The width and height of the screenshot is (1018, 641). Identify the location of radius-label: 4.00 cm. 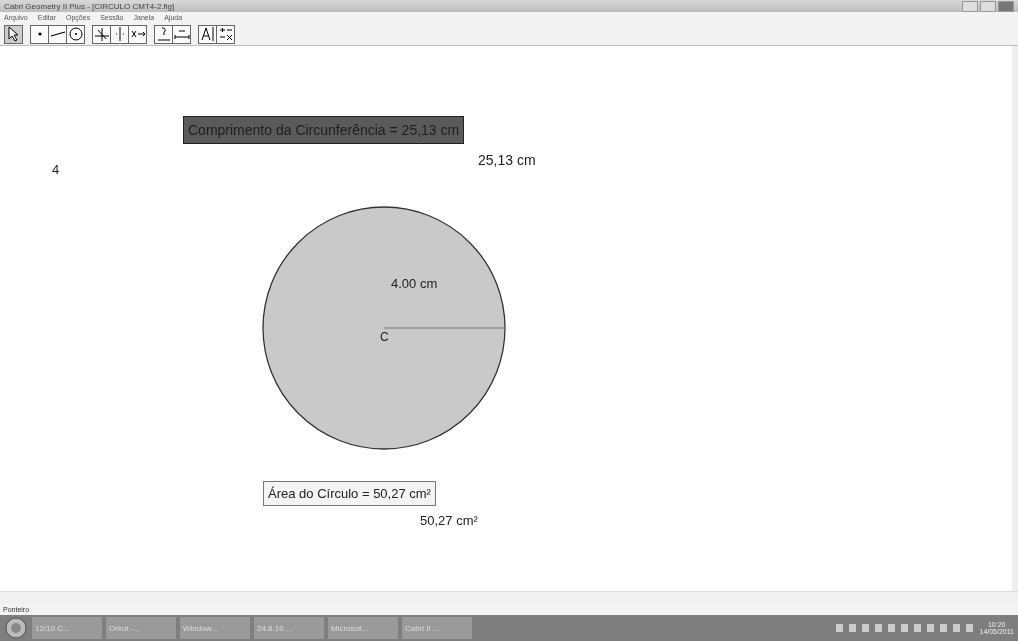
(414, 283).